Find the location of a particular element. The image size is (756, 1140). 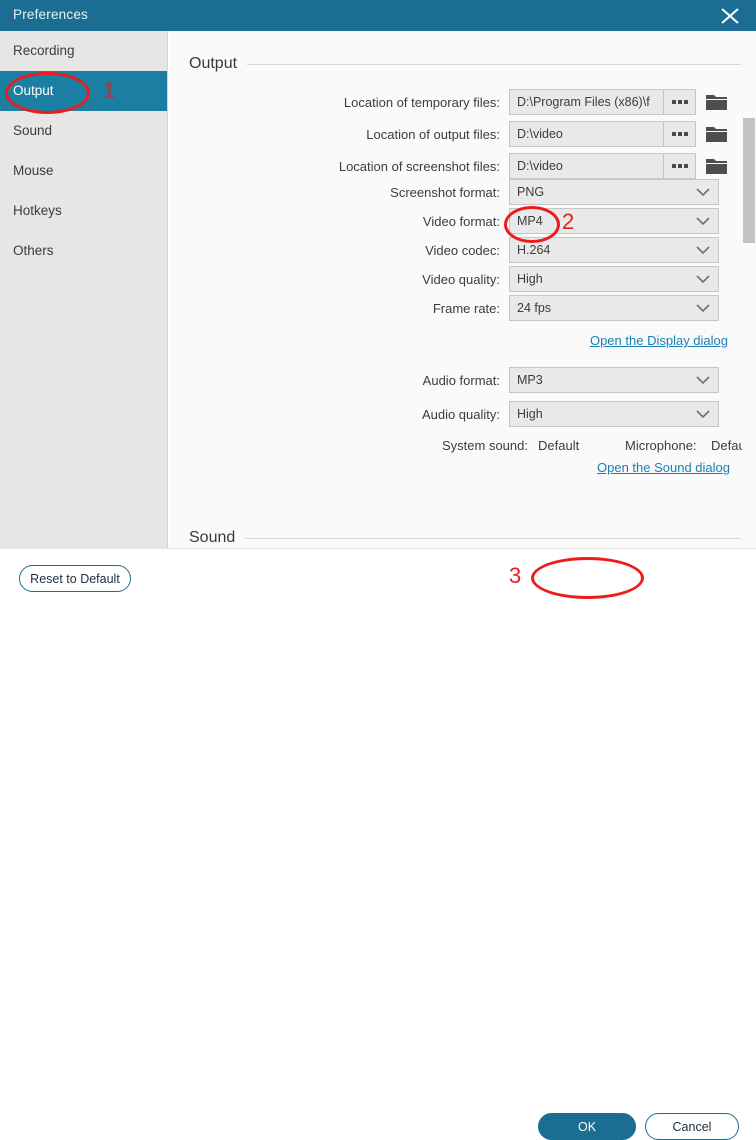

sidebar-item-label: Sound is located at coordinates (33, 130).